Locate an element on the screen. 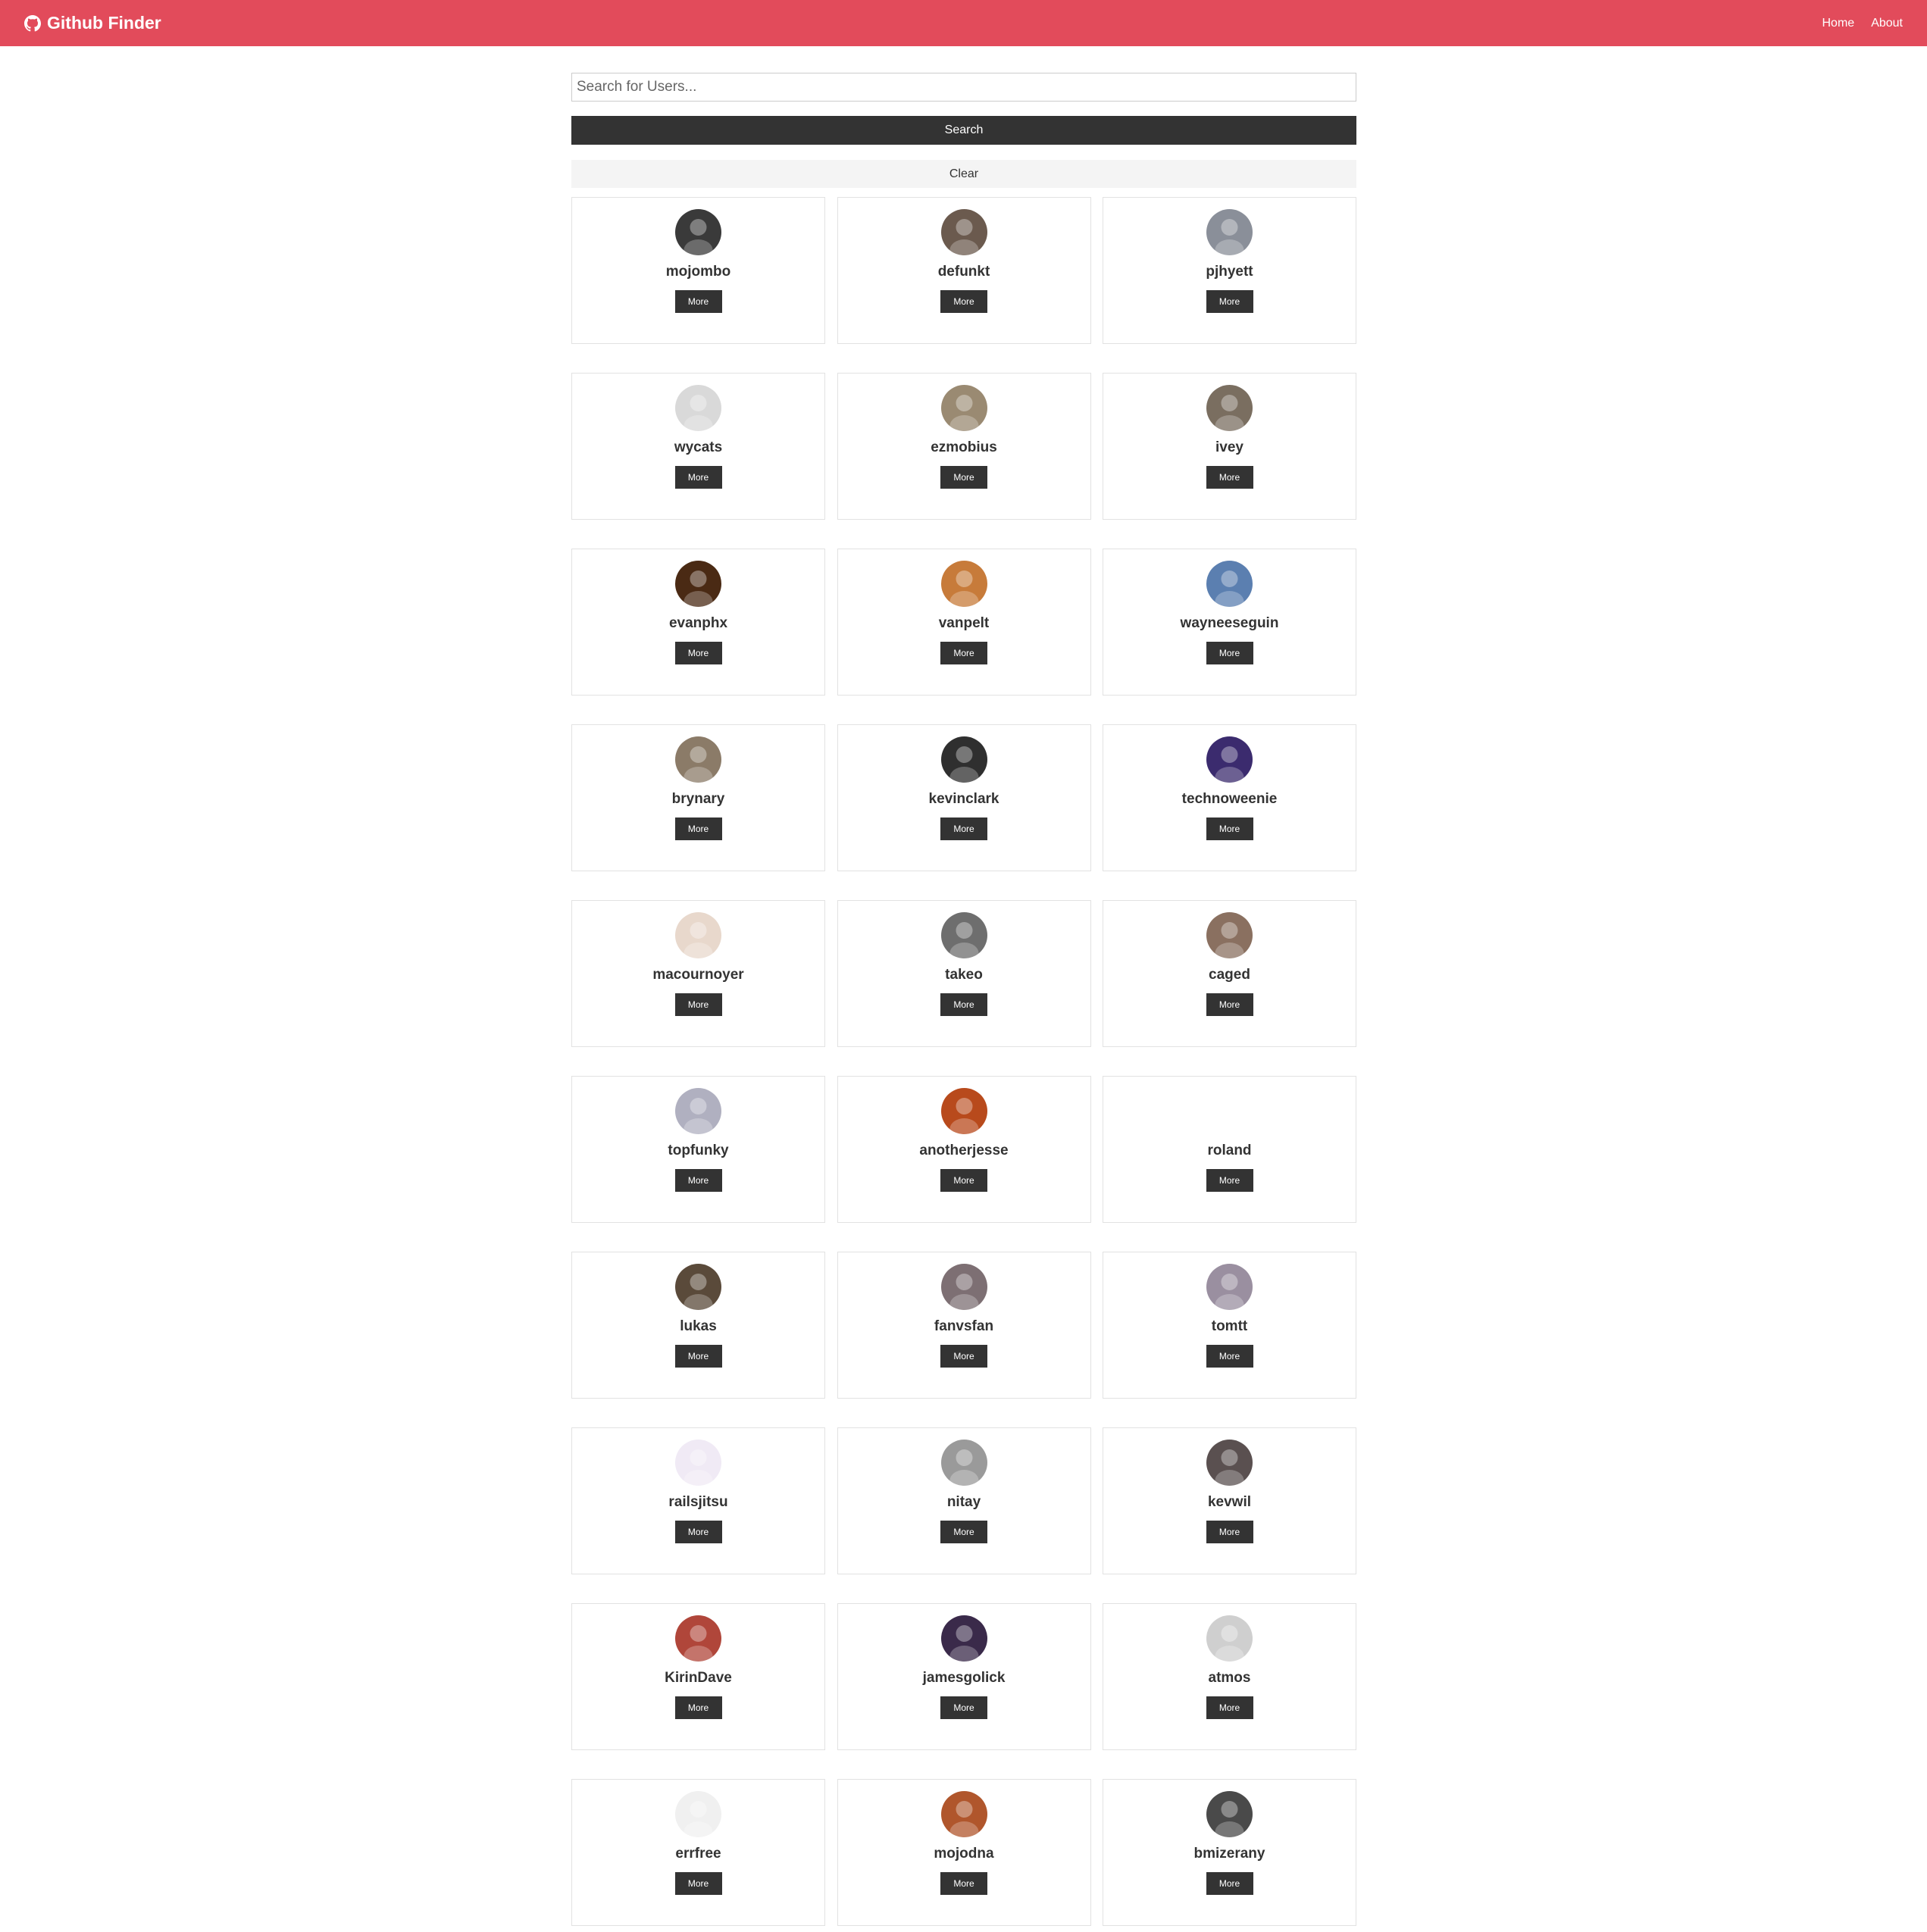  username: ivey is located at coordinates (1229, 447).